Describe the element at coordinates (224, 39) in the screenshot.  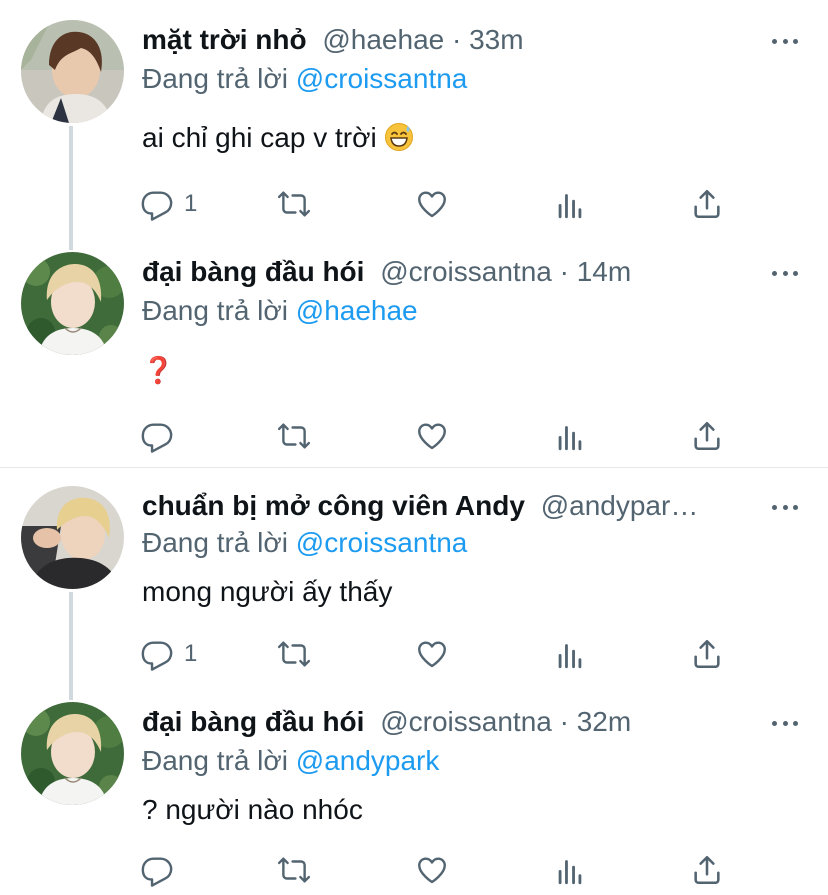
I see `display-name: mặt trời nhỏ` at that location.